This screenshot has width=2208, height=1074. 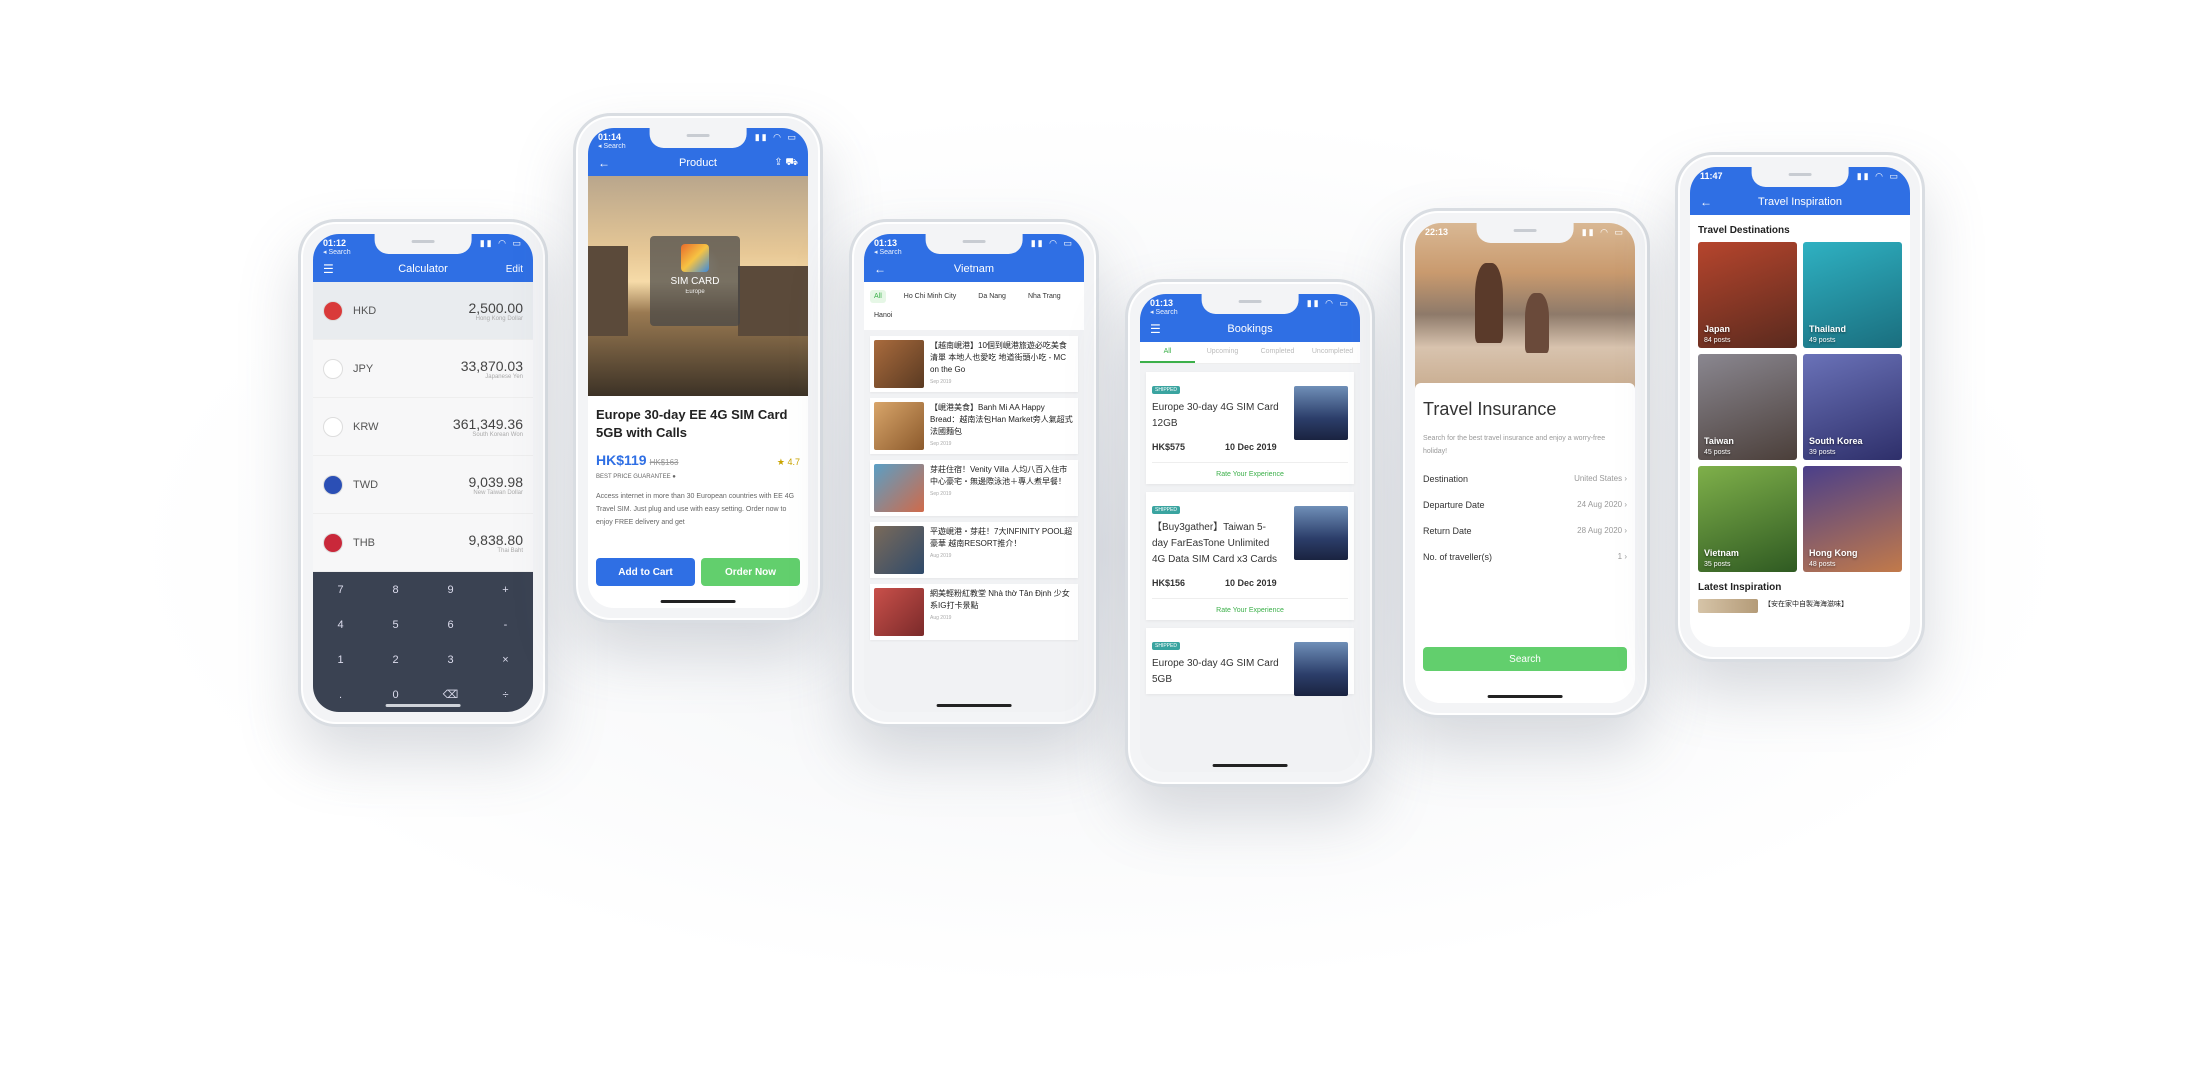 What do you see at coordinates (423, 269) in the screenshot?
I see `calculator-navbar: ☰ Calculator Edit` at bounding box center [423, 269].